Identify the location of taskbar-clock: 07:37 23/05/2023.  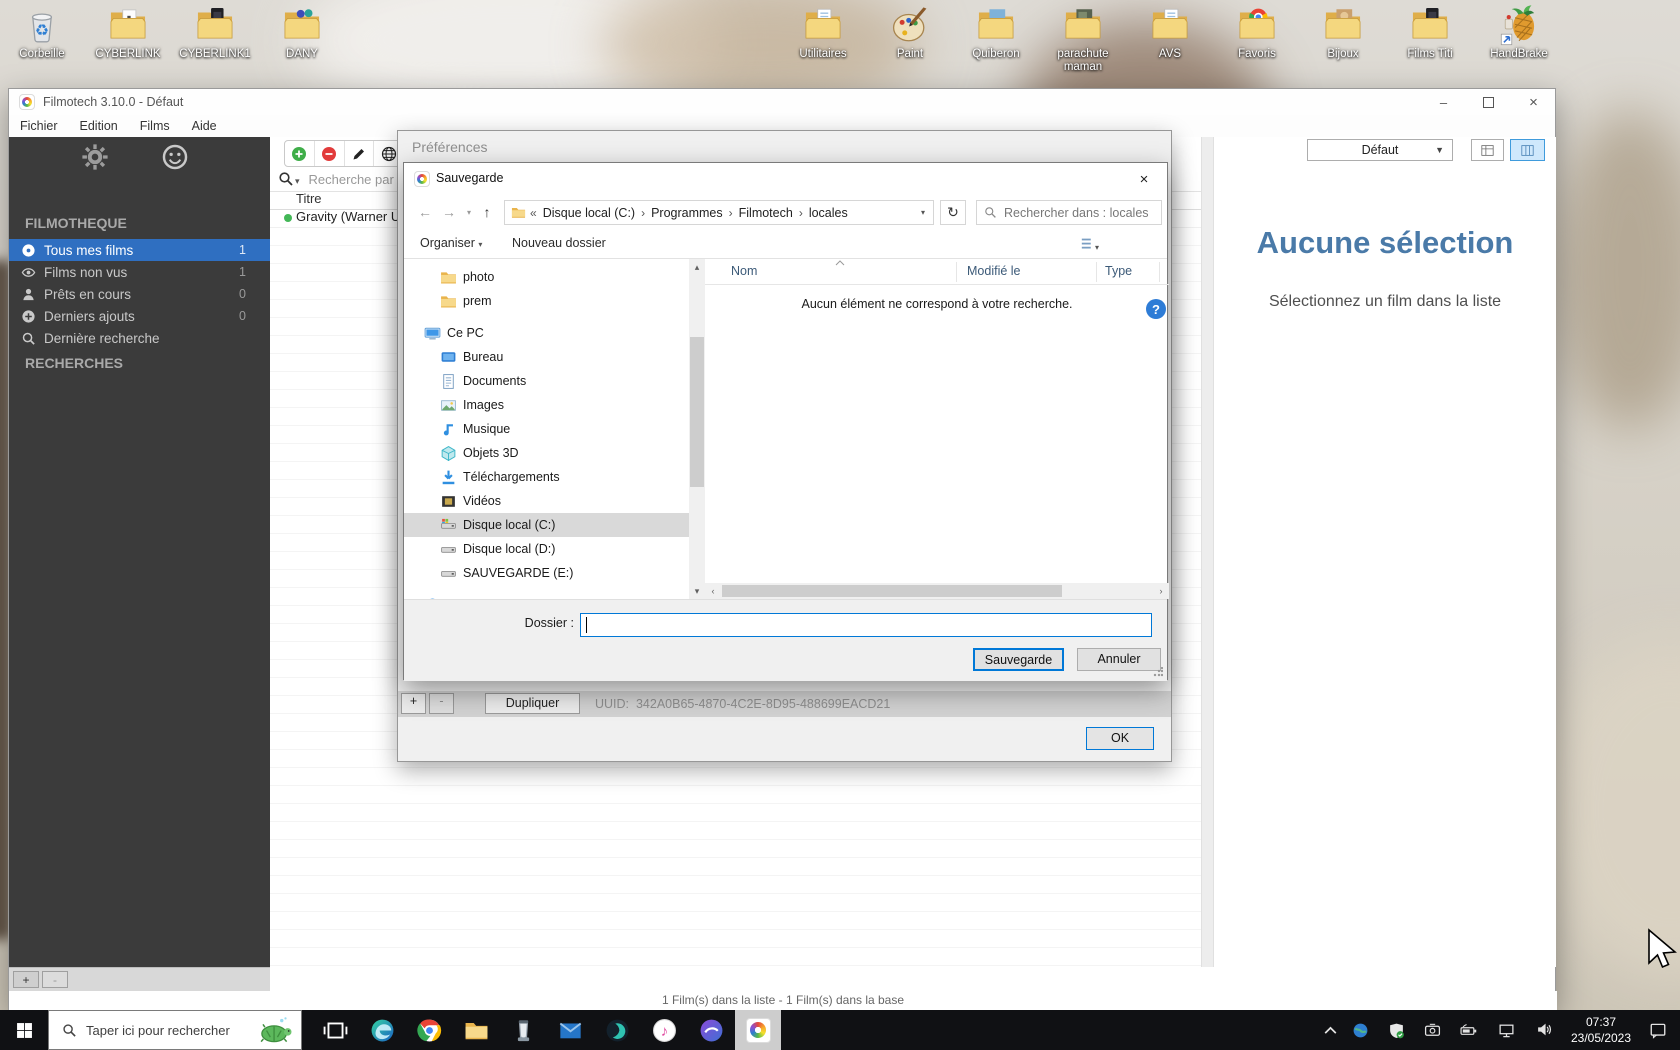
(1601, 1030).